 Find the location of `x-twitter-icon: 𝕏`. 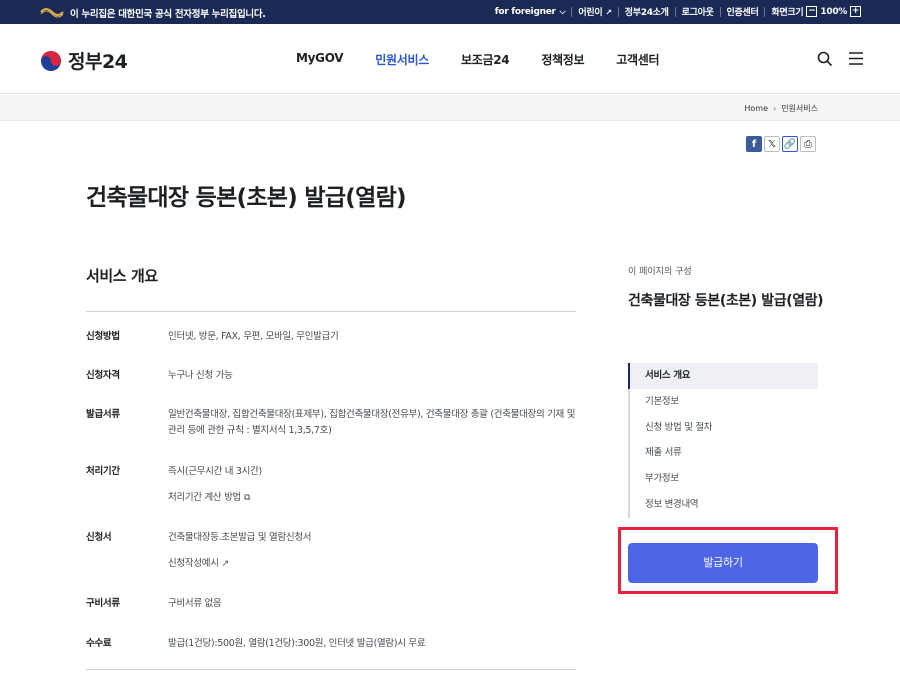

x-twitter-icon: 𝕏 is located at coordinates (772, 144).